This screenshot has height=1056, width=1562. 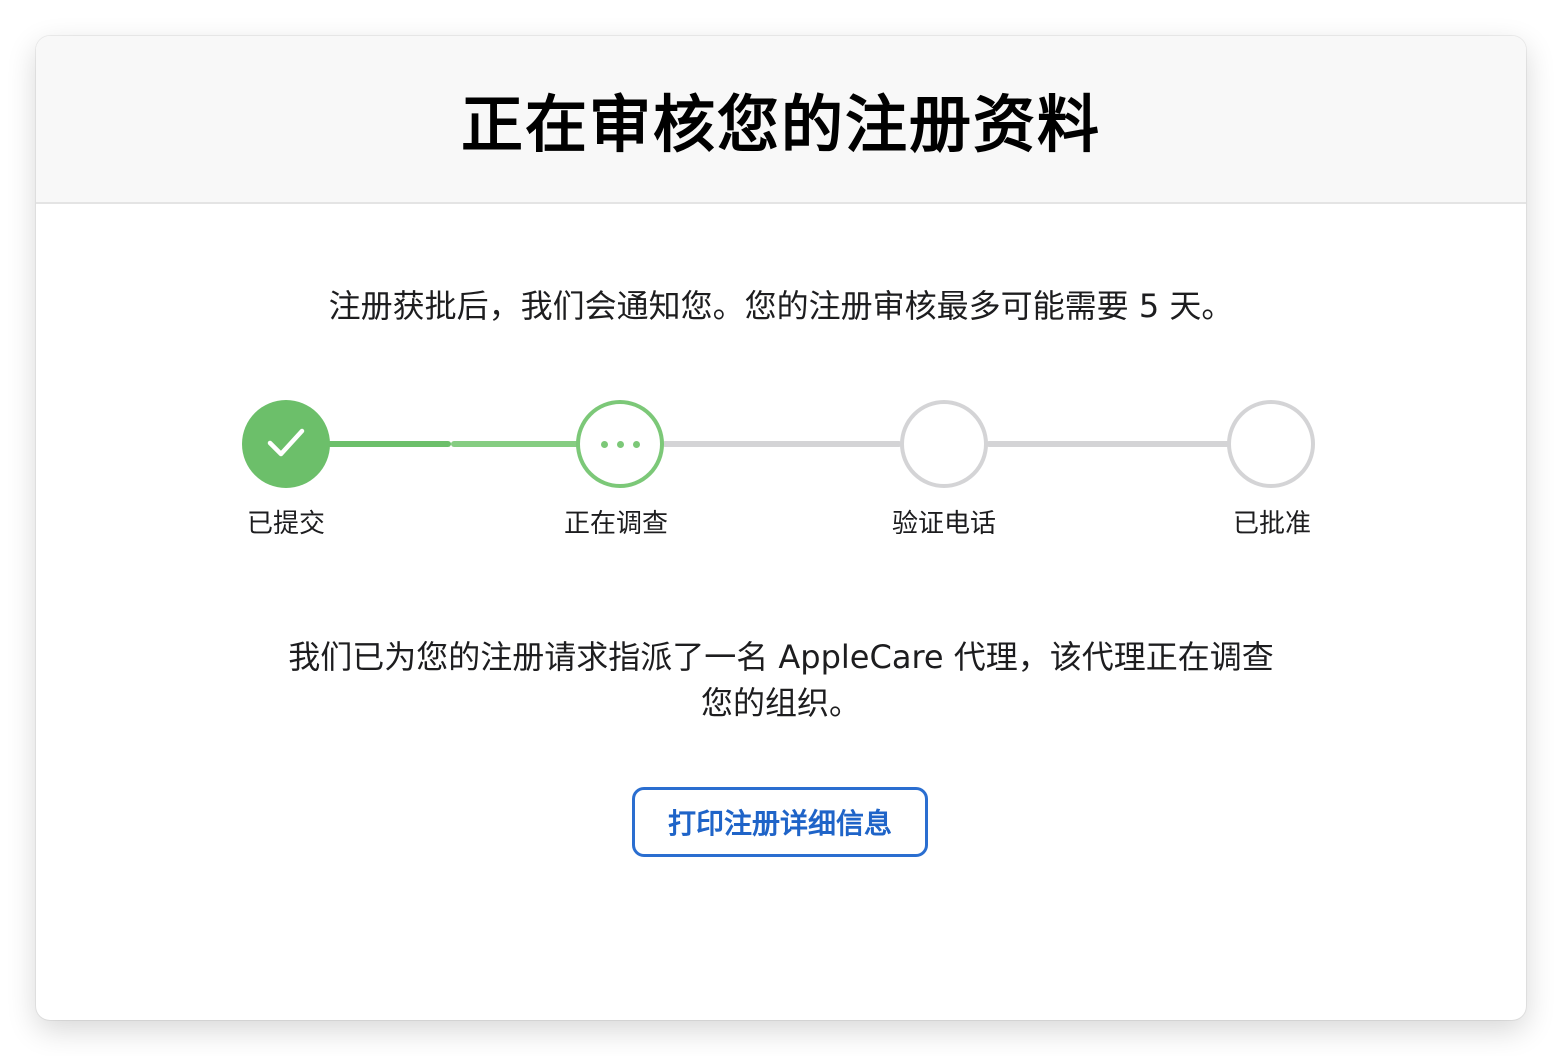 What do you see at coordinates (1271, 444) in the screenshot?
I see `step-circle-approved` at bounding box center [1271, 444].